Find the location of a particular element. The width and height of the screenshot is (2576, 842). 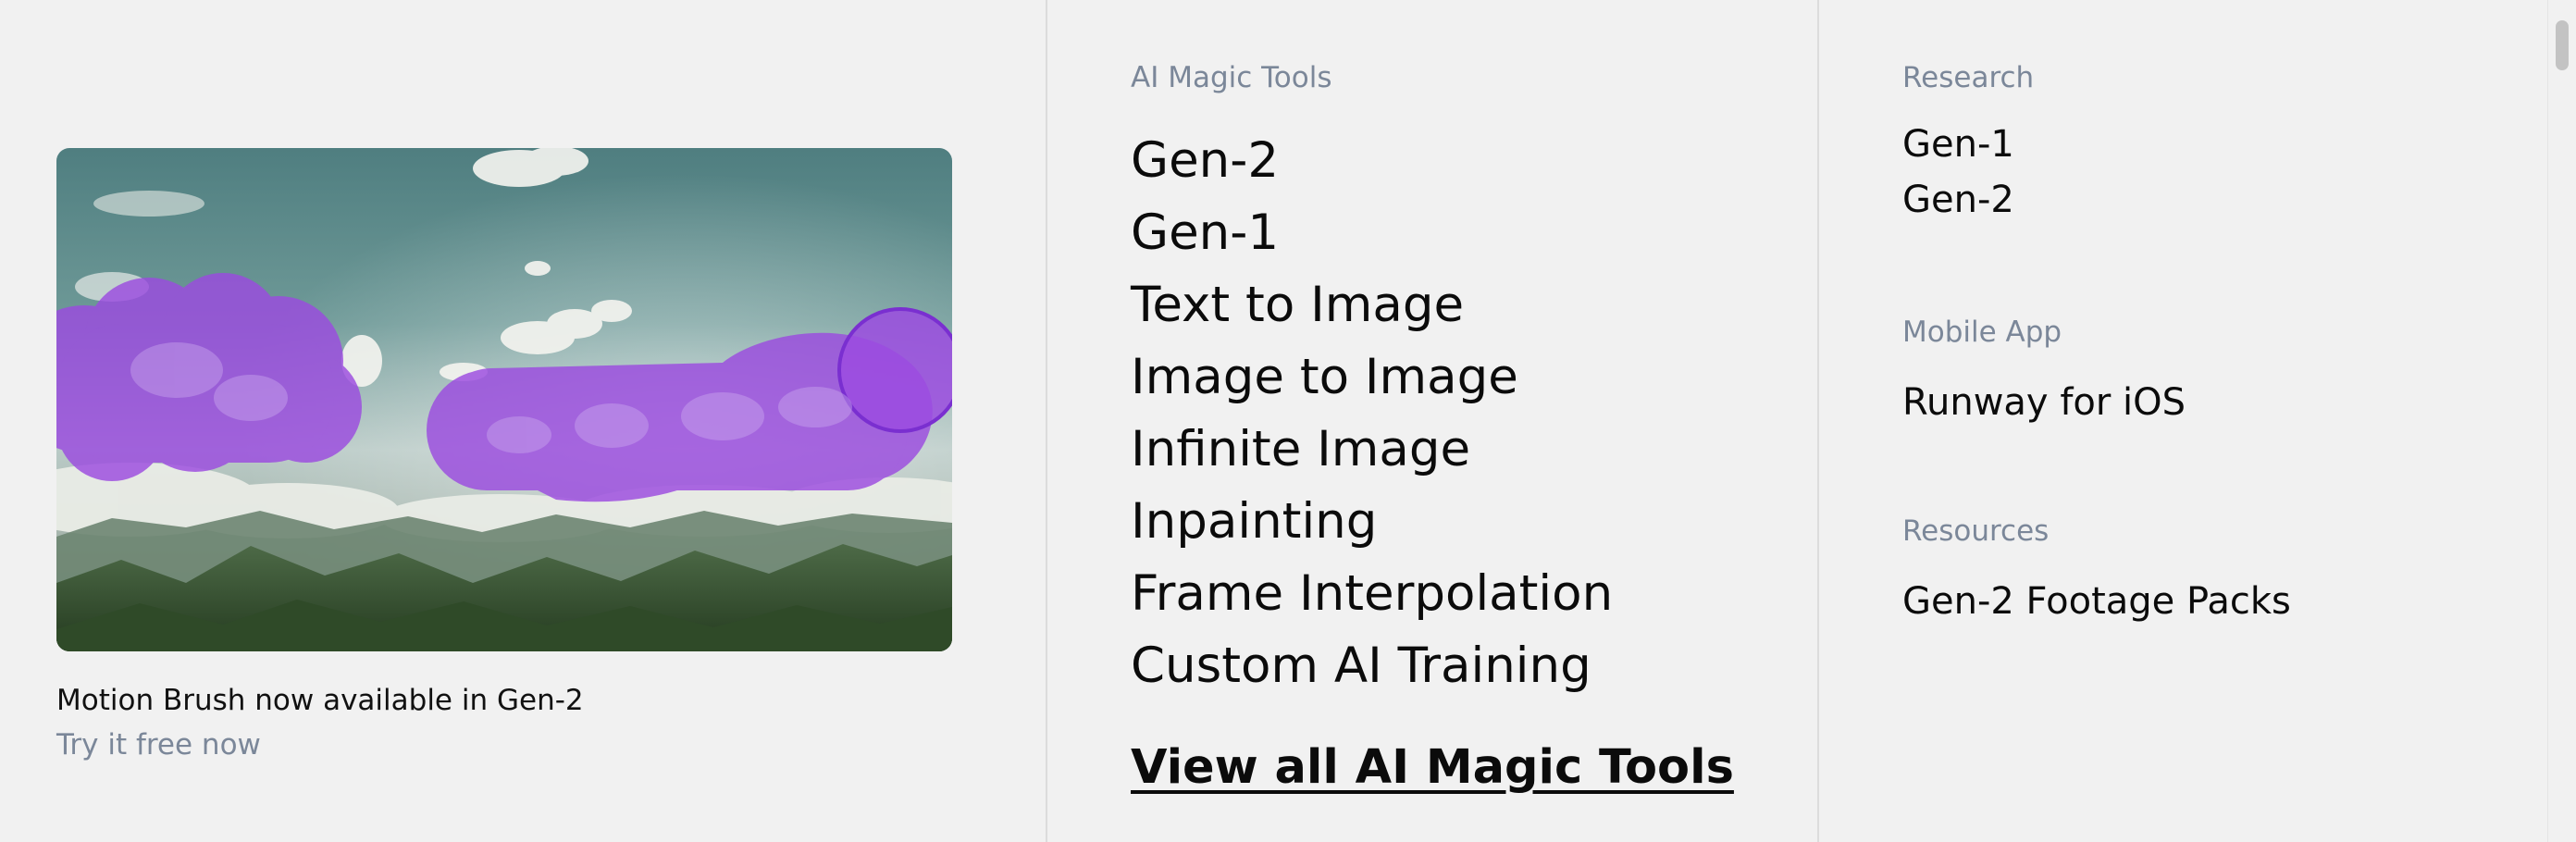

ai-tools-heading: AI Magic Tools is located at coordinates (1231, 78).